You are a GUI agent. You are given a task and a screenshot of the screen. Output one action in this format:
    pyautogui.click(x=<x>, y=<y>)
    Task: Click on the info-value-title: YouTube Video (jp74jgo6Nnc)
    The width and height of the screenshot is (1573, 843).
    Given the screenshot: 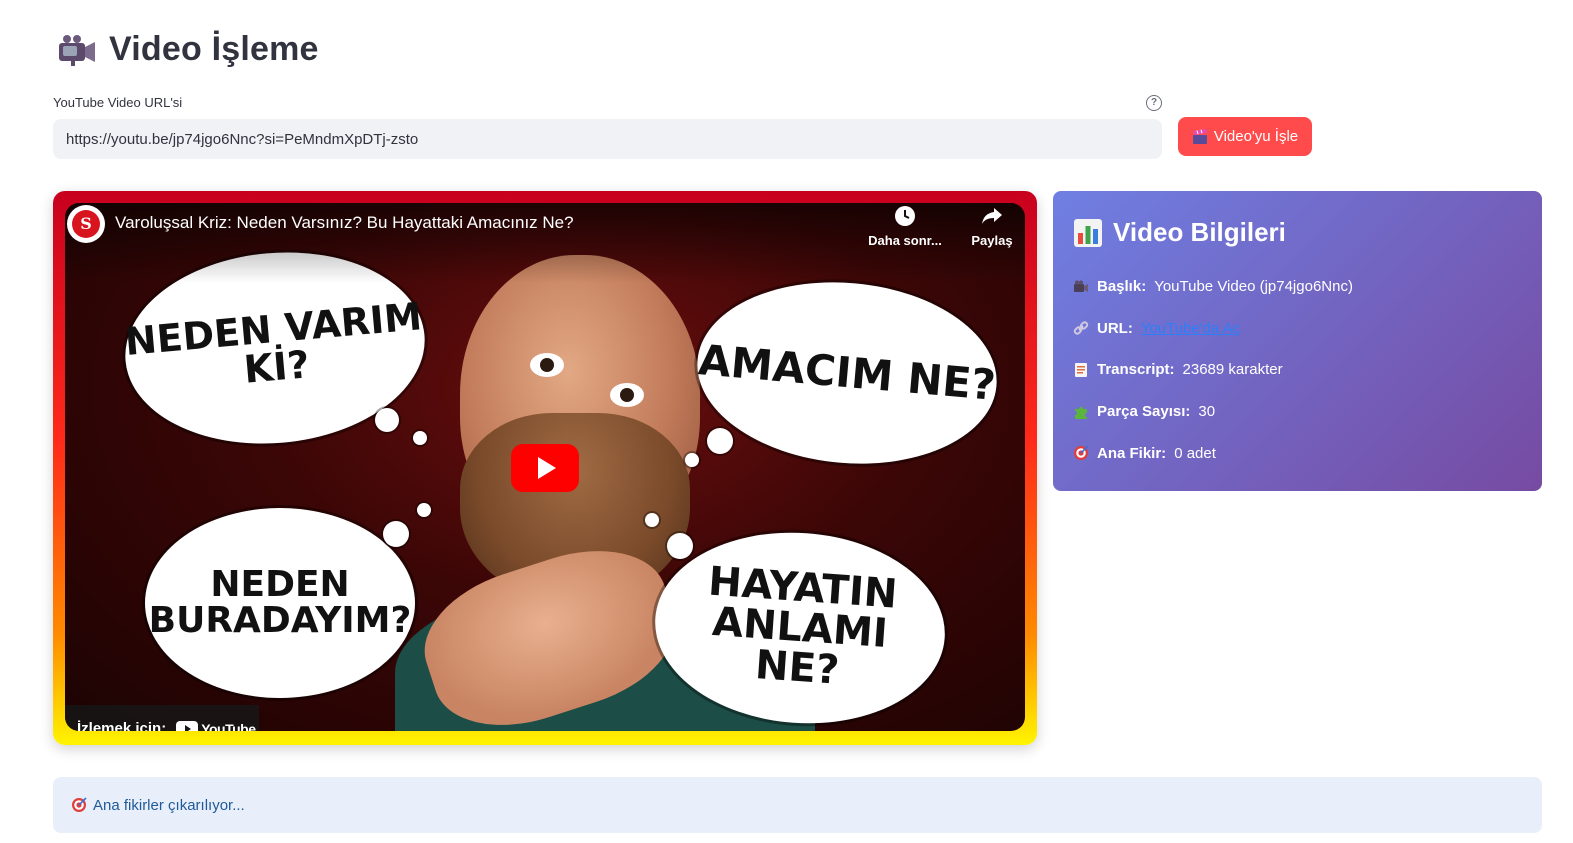 What is the action you would take?
    pyautogui.click(x=1253, y=287)
    